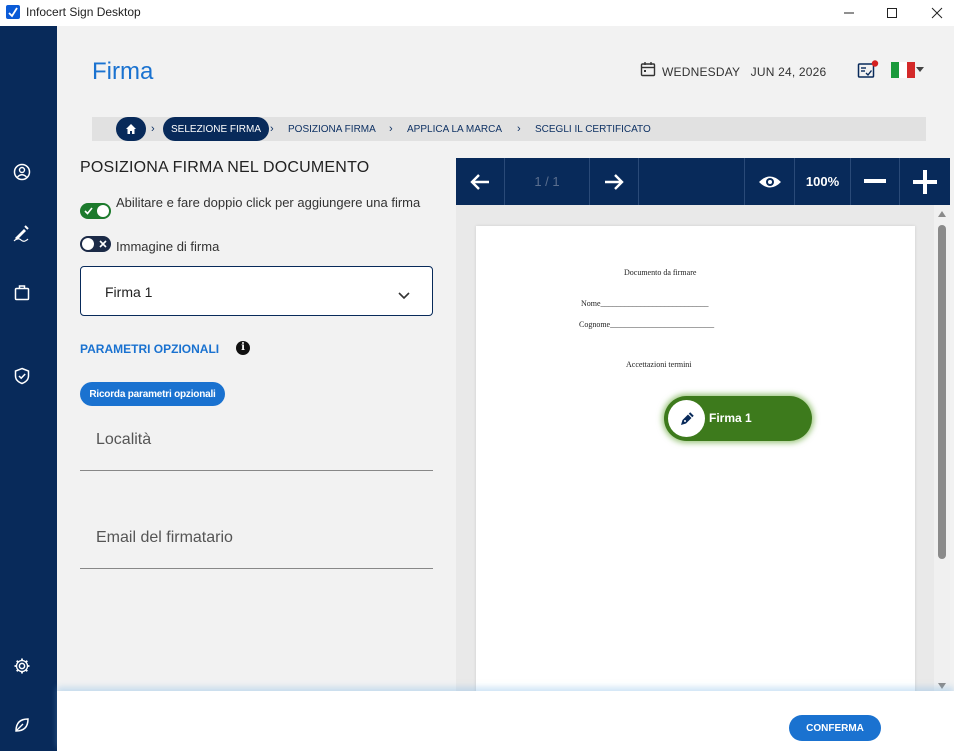 The width and height of the screenshot is (954, 751). I want to click on remember-params-button: Ricorda parametri opzionali, so click(152, 394).